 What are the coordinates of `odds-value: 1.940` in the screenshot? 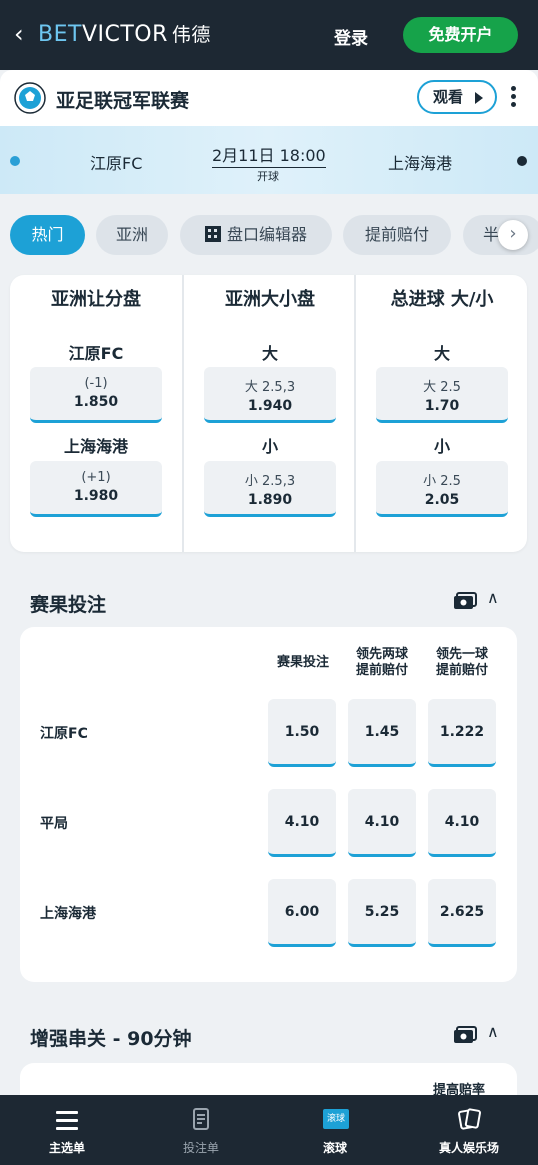 It's located at (270, 406).